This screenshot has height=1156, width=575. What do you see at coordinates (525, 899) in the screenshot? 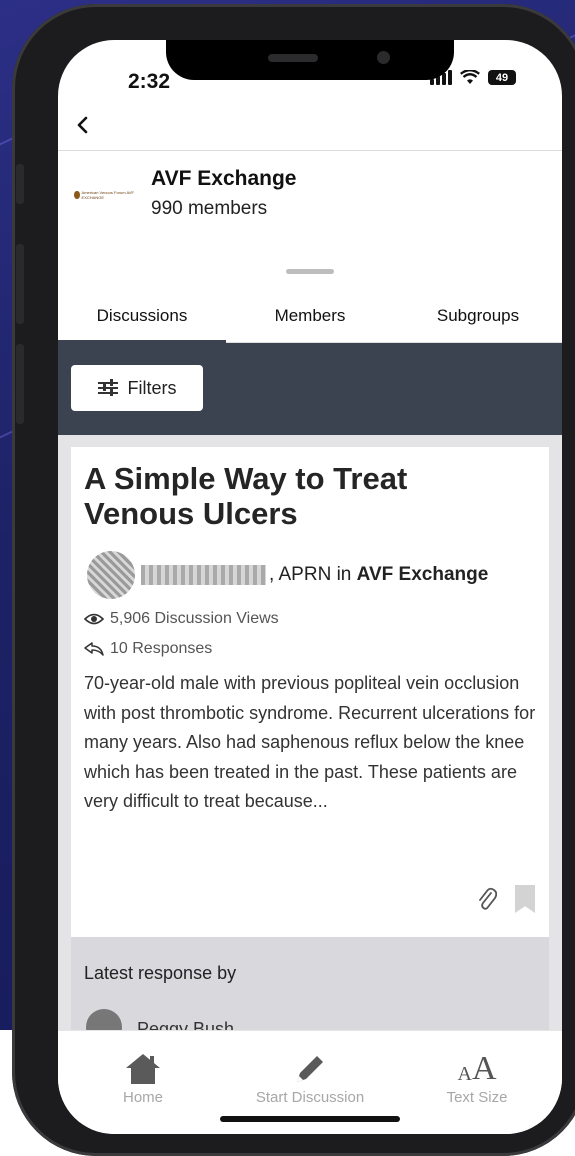
I see `bookmark-icon` at bounding box center [525, 899].